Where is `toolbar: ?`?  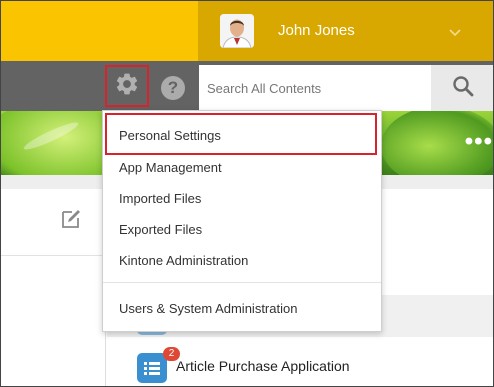
toolbar: ? is located at coordinates (247, 86).